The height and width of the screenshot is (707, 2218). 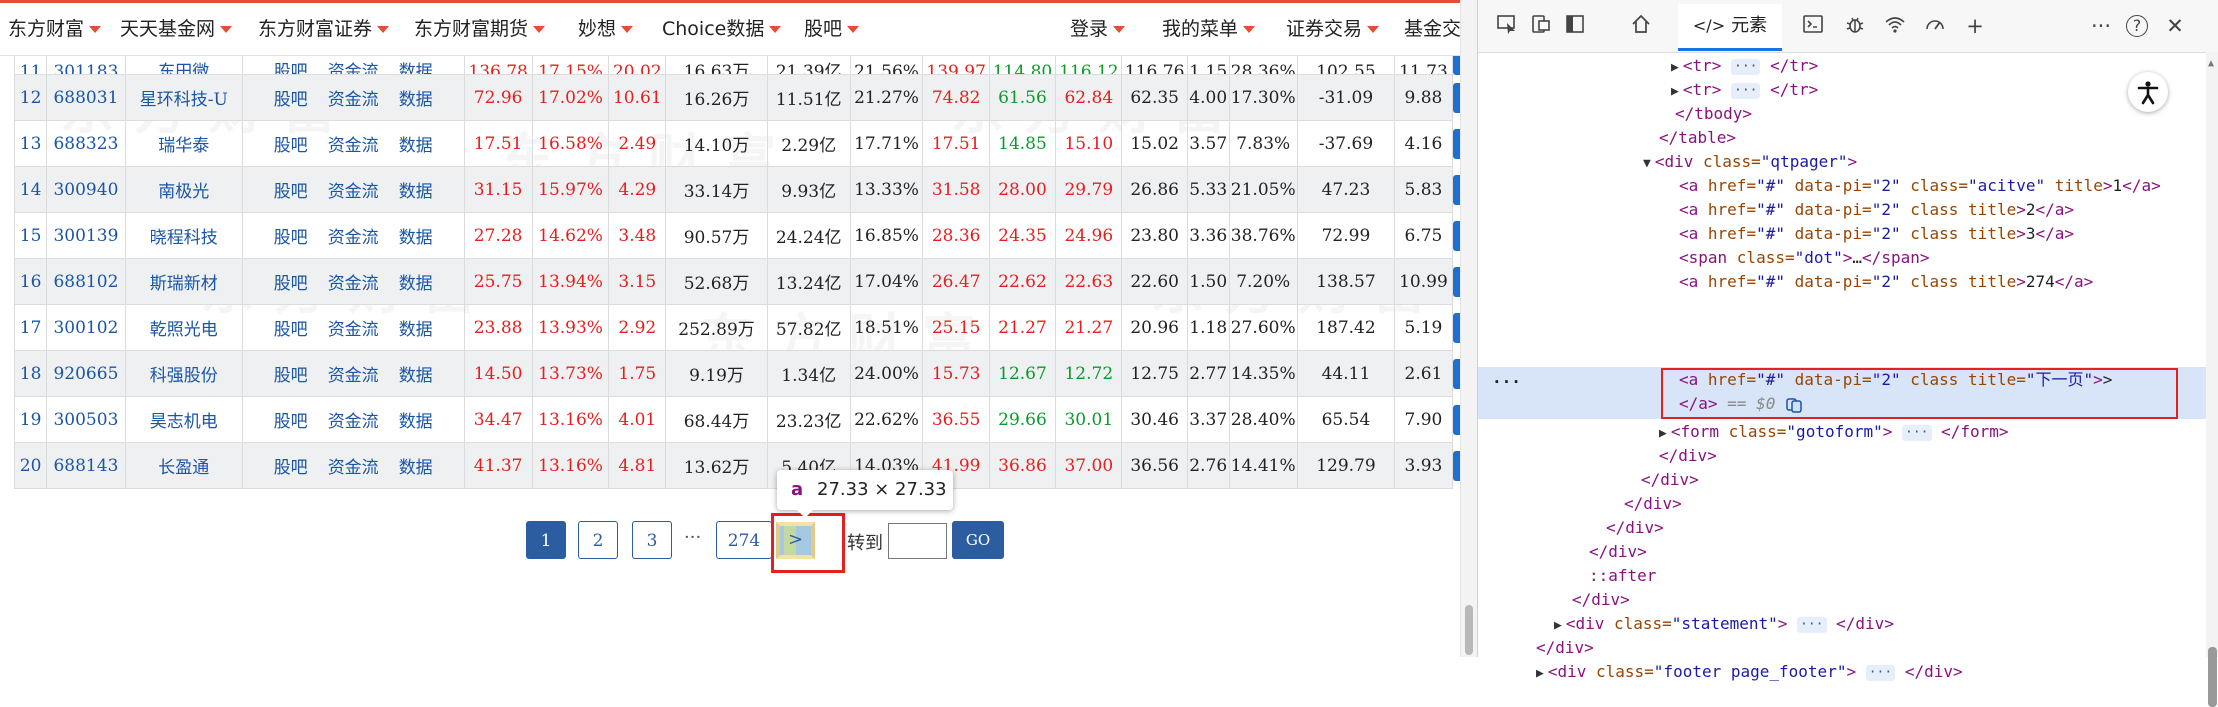 What do you see at coordinates (183, 143) in the screenshot?
I see `cell-name: 瑞华泰` at bounding box center [183, 143].